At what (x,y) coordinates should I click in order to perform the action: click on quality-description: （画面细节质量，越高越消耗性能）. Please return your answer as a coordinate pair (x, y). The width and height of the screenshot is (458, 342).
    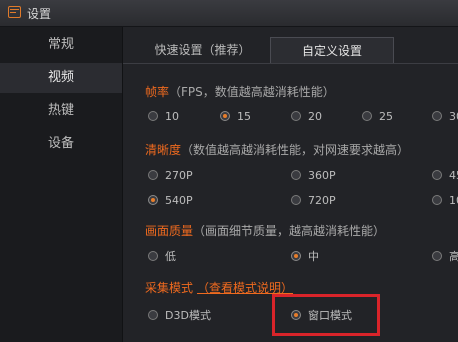
    Looking at the image, I should click on (289, 231).